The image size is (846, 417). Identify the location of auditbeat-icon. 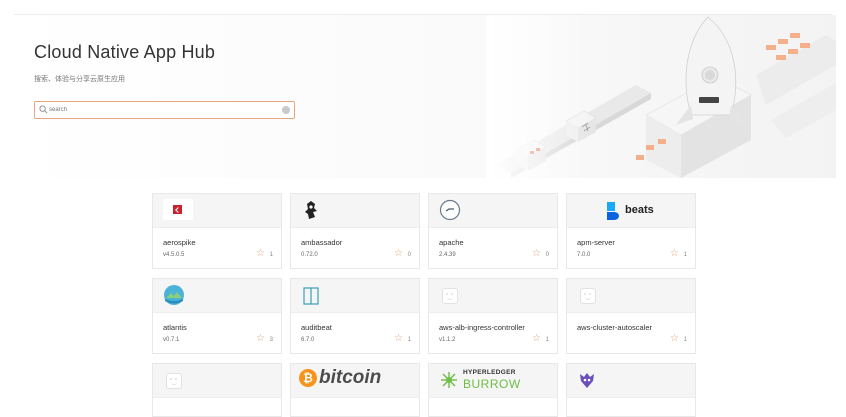
(311, 296).